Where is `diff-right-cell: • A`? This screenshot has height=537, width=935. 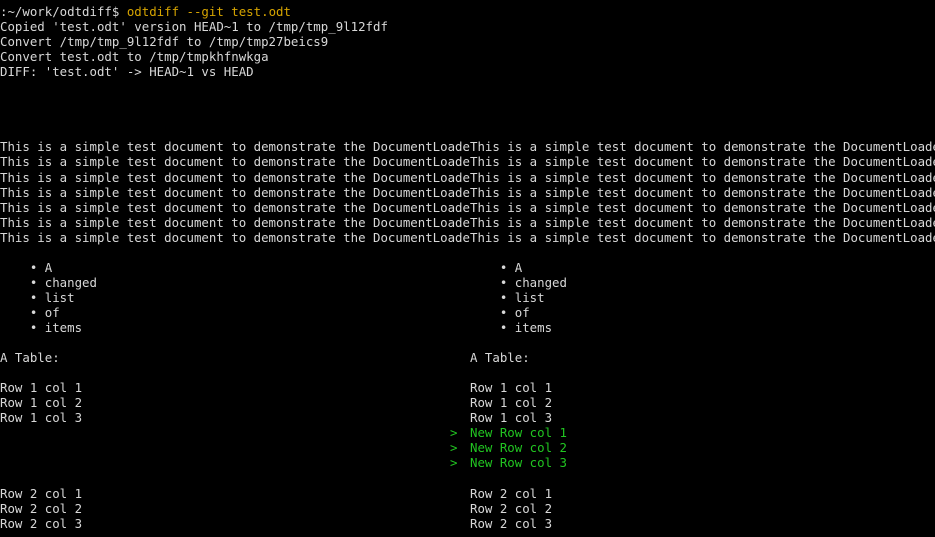
diff-right-cell: • A is located at coordinates (496, 267).